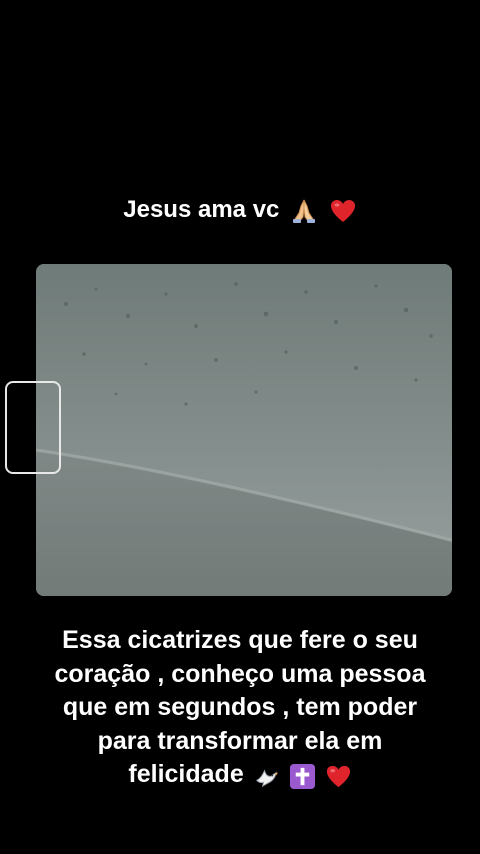 Image resolution: width=480 pixels, height=854 pixels. I want to click on praying-hands-icon, so click(304, 211).